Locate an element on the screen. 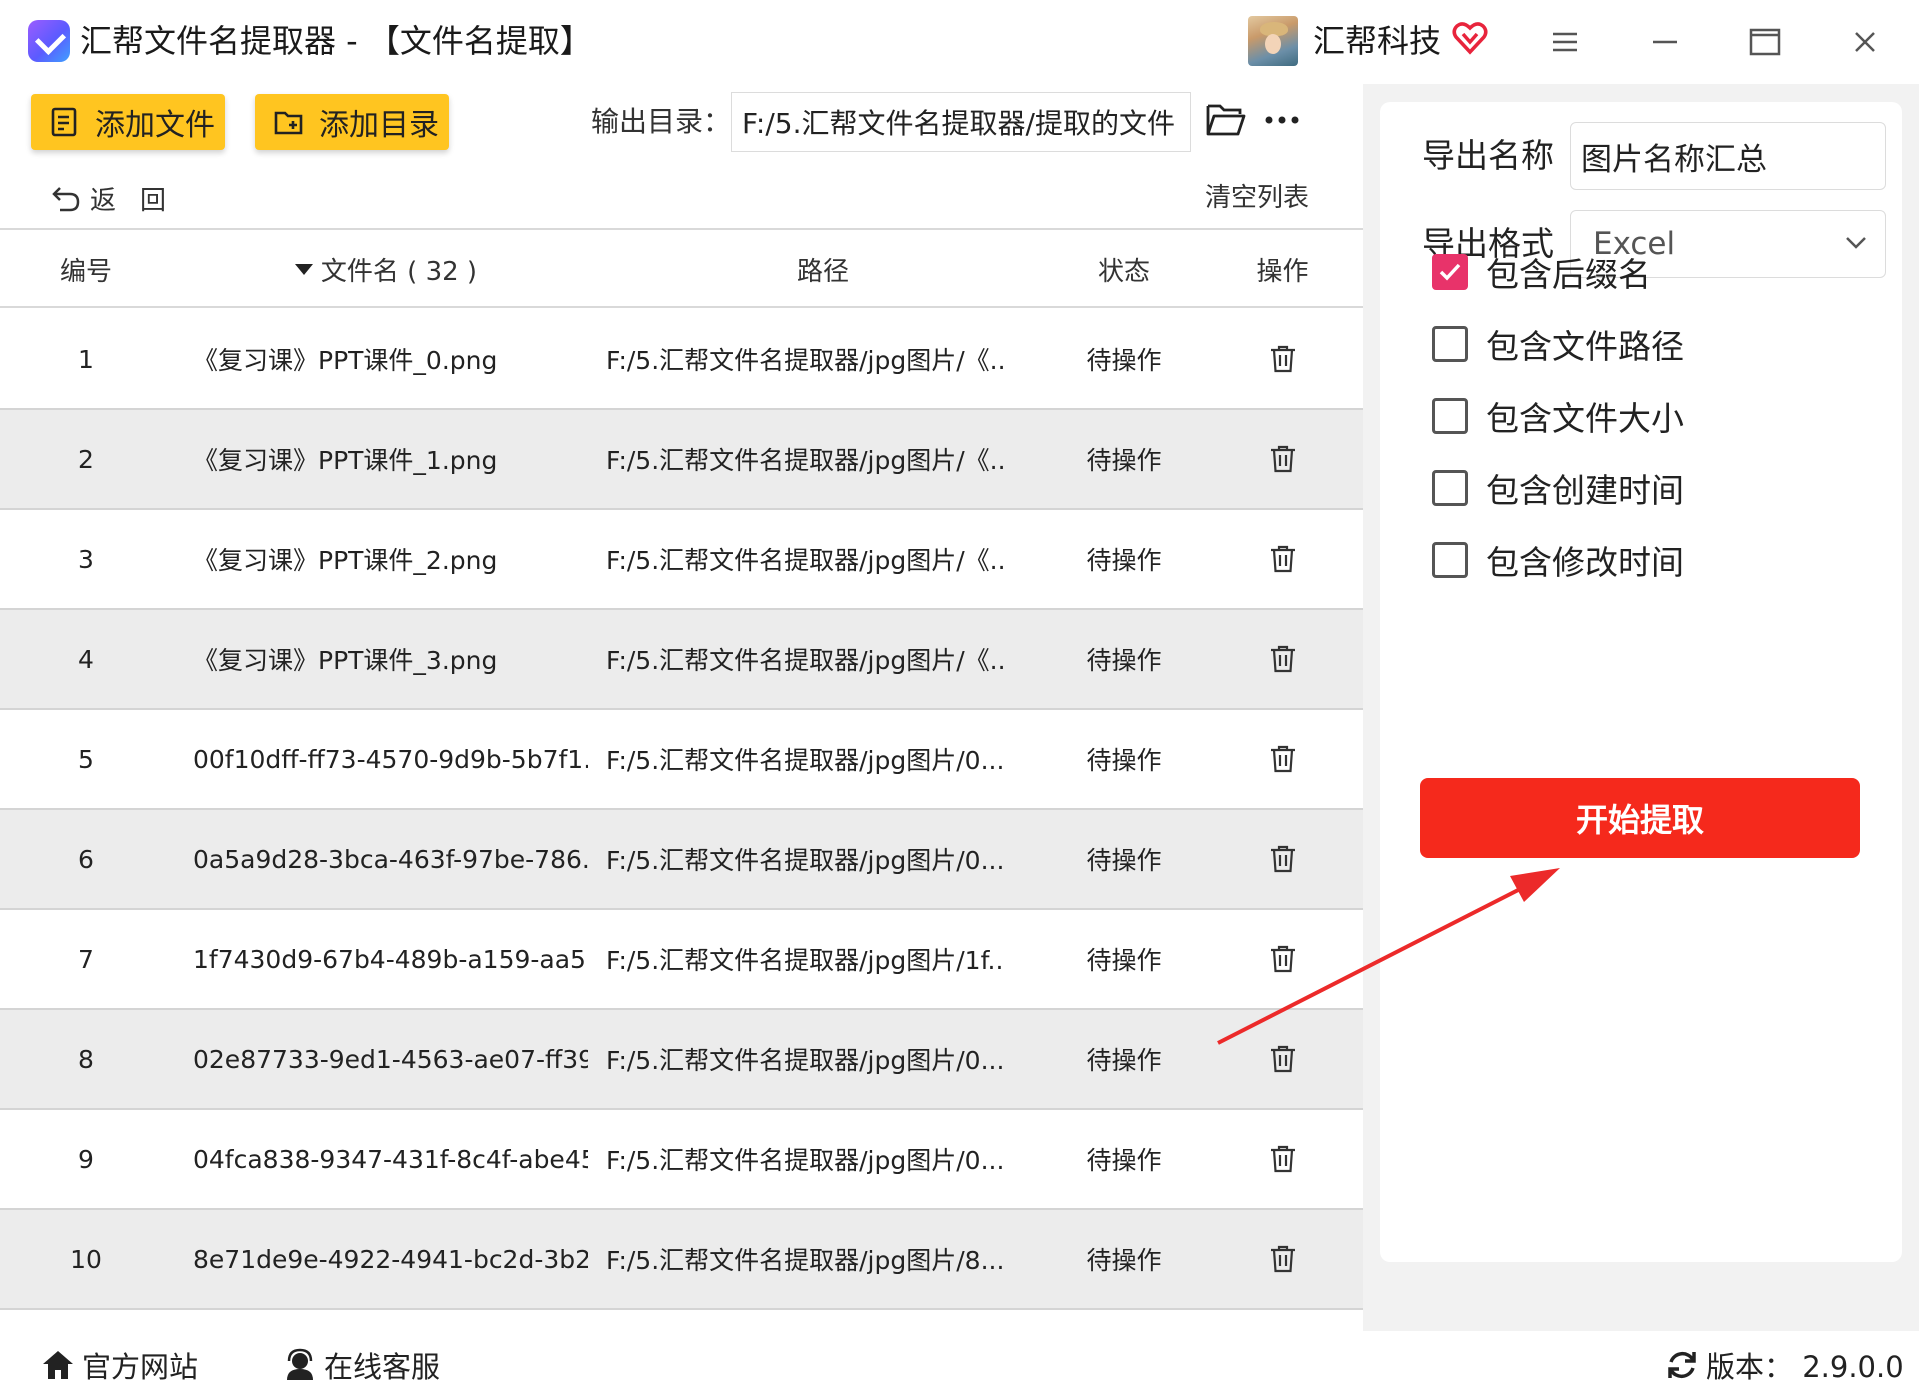  add-file-icon is located at coordinates (64, 122).